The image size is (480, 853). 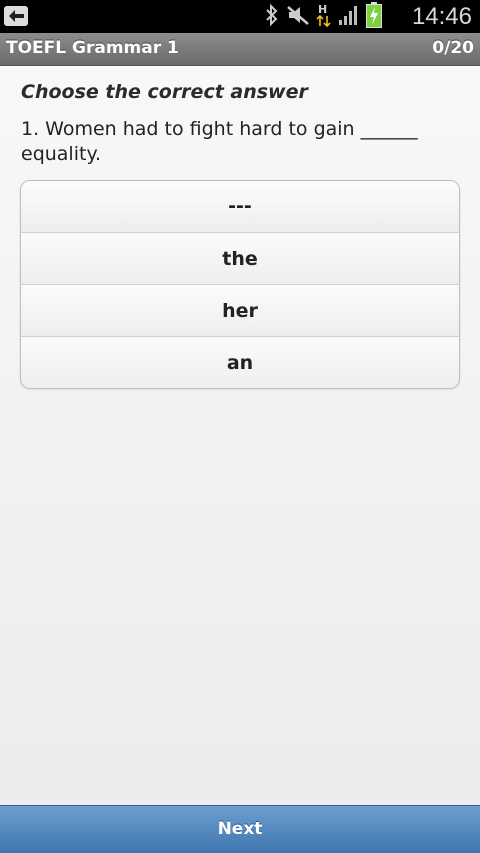 What do you see at coordinates (349, 17) in the screenshot?
I see `signal-icon` at bounding box center [349, 17].